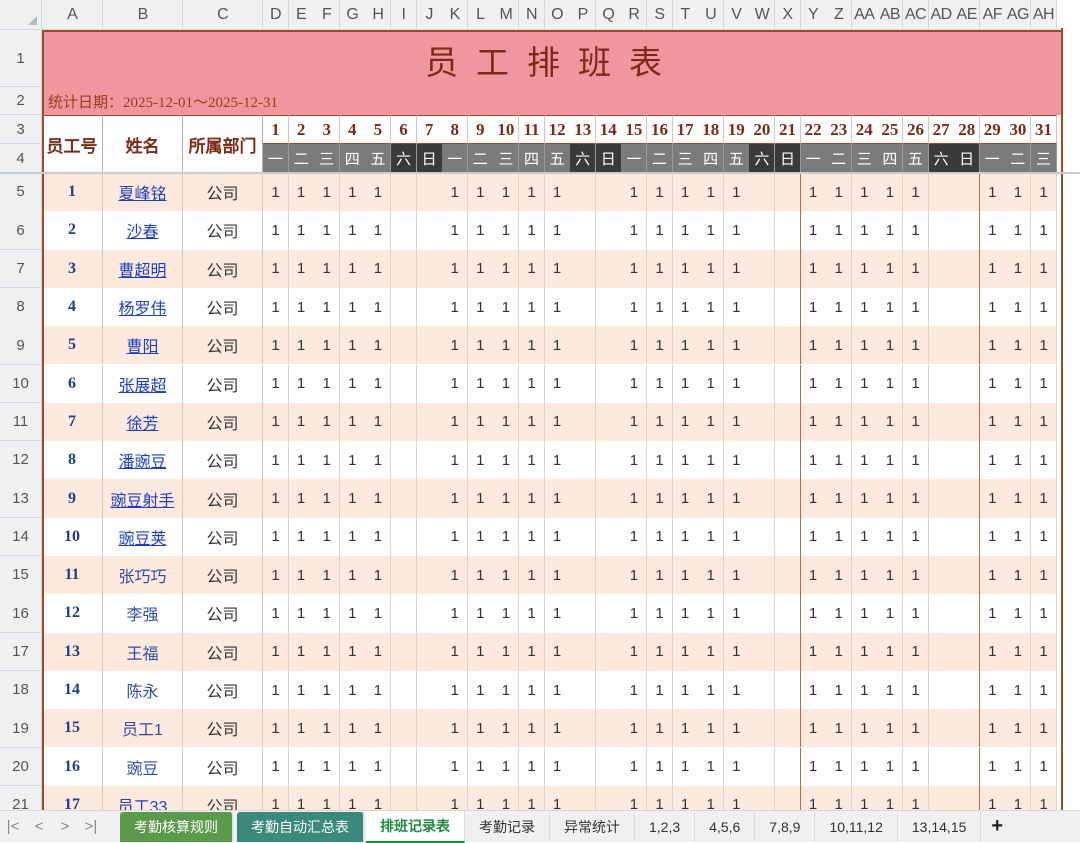  I want to click on column-header: Q, so click(608, 15).